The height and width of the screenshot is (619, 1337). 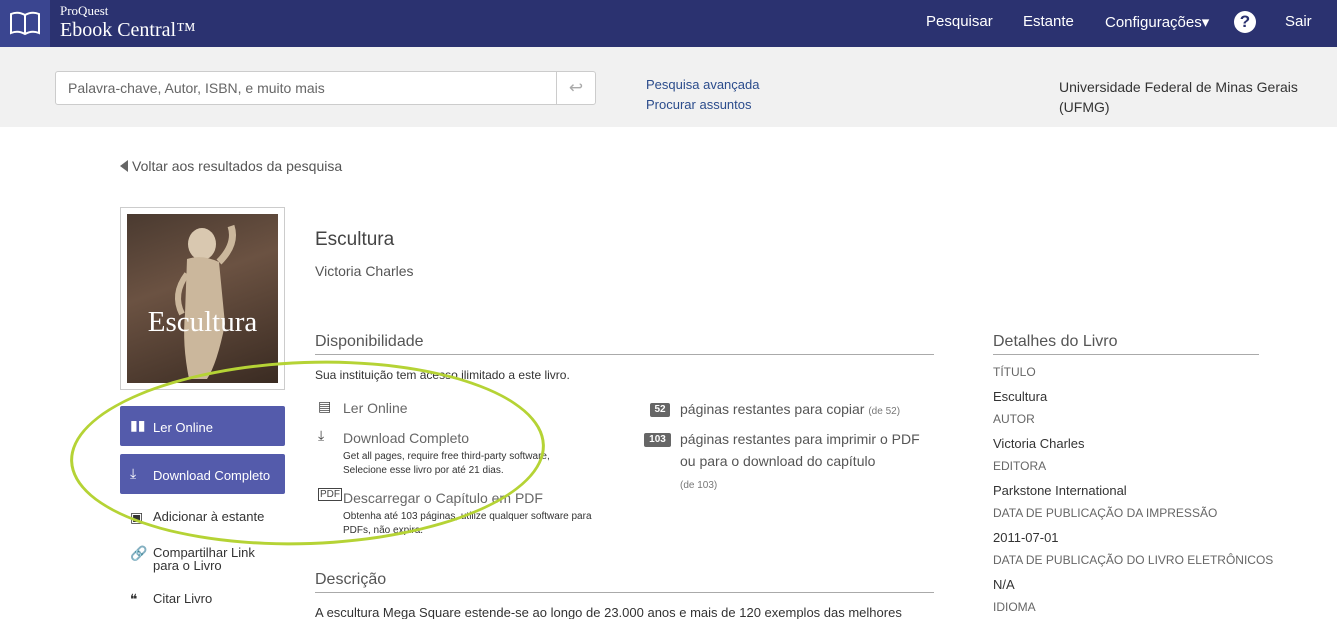 What do you see at coordinates (183, 427) in the screenshot?
I see `read-online-label: Ler Online` at bounding box center [183, 427].